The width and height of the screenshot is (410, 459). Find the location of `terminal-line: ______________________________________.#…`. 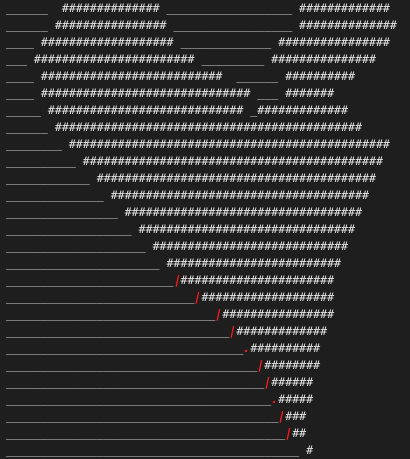

terminal-line: ______________________________________.#… is located at coordinates (159, 399).